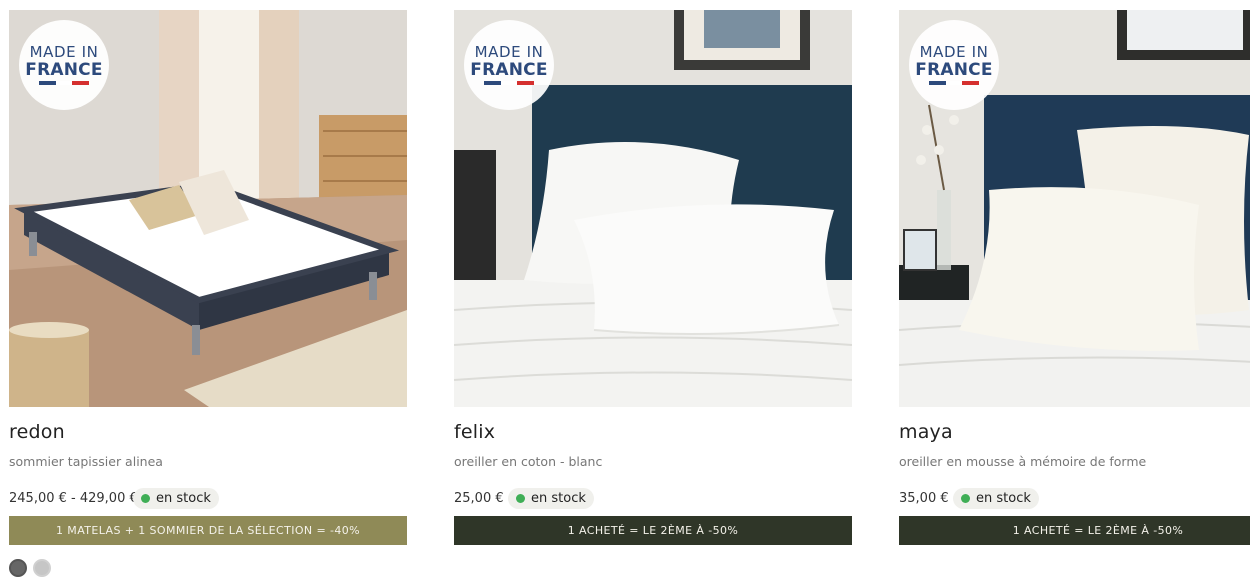 The image size is (1250, 588). I want to click on color-swatches, so click(30, 568).